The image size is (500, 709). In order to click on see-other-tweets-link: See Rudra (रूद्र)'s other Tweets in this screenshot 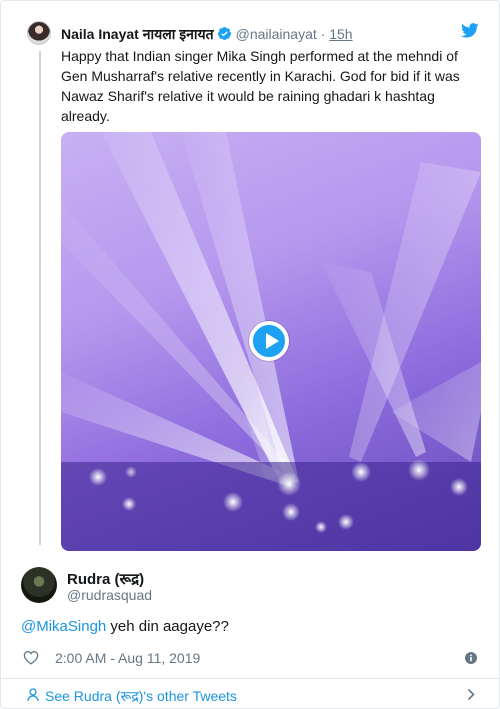, I will do `click(250, 694)`.